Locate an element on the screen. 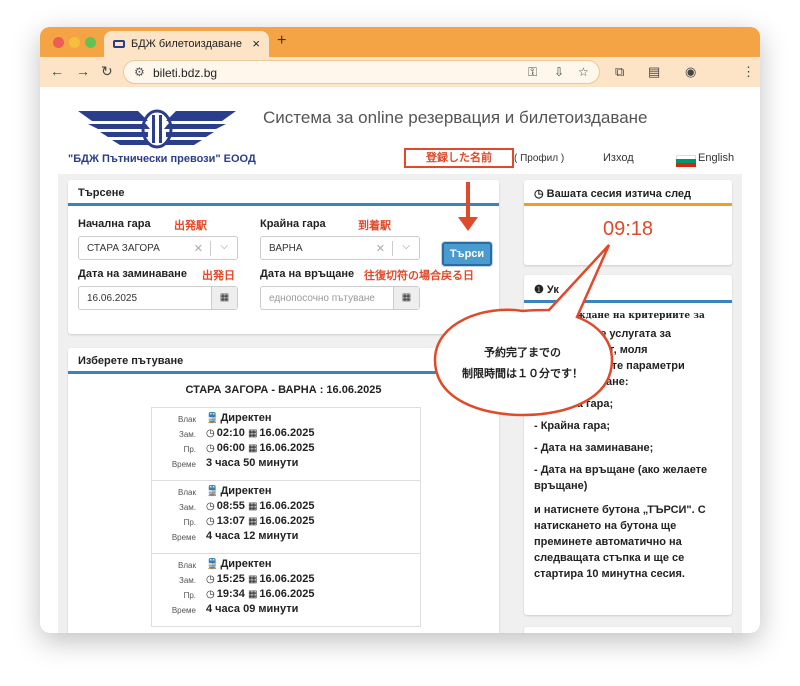  callout-bubble is located at coordinates (523, 330).